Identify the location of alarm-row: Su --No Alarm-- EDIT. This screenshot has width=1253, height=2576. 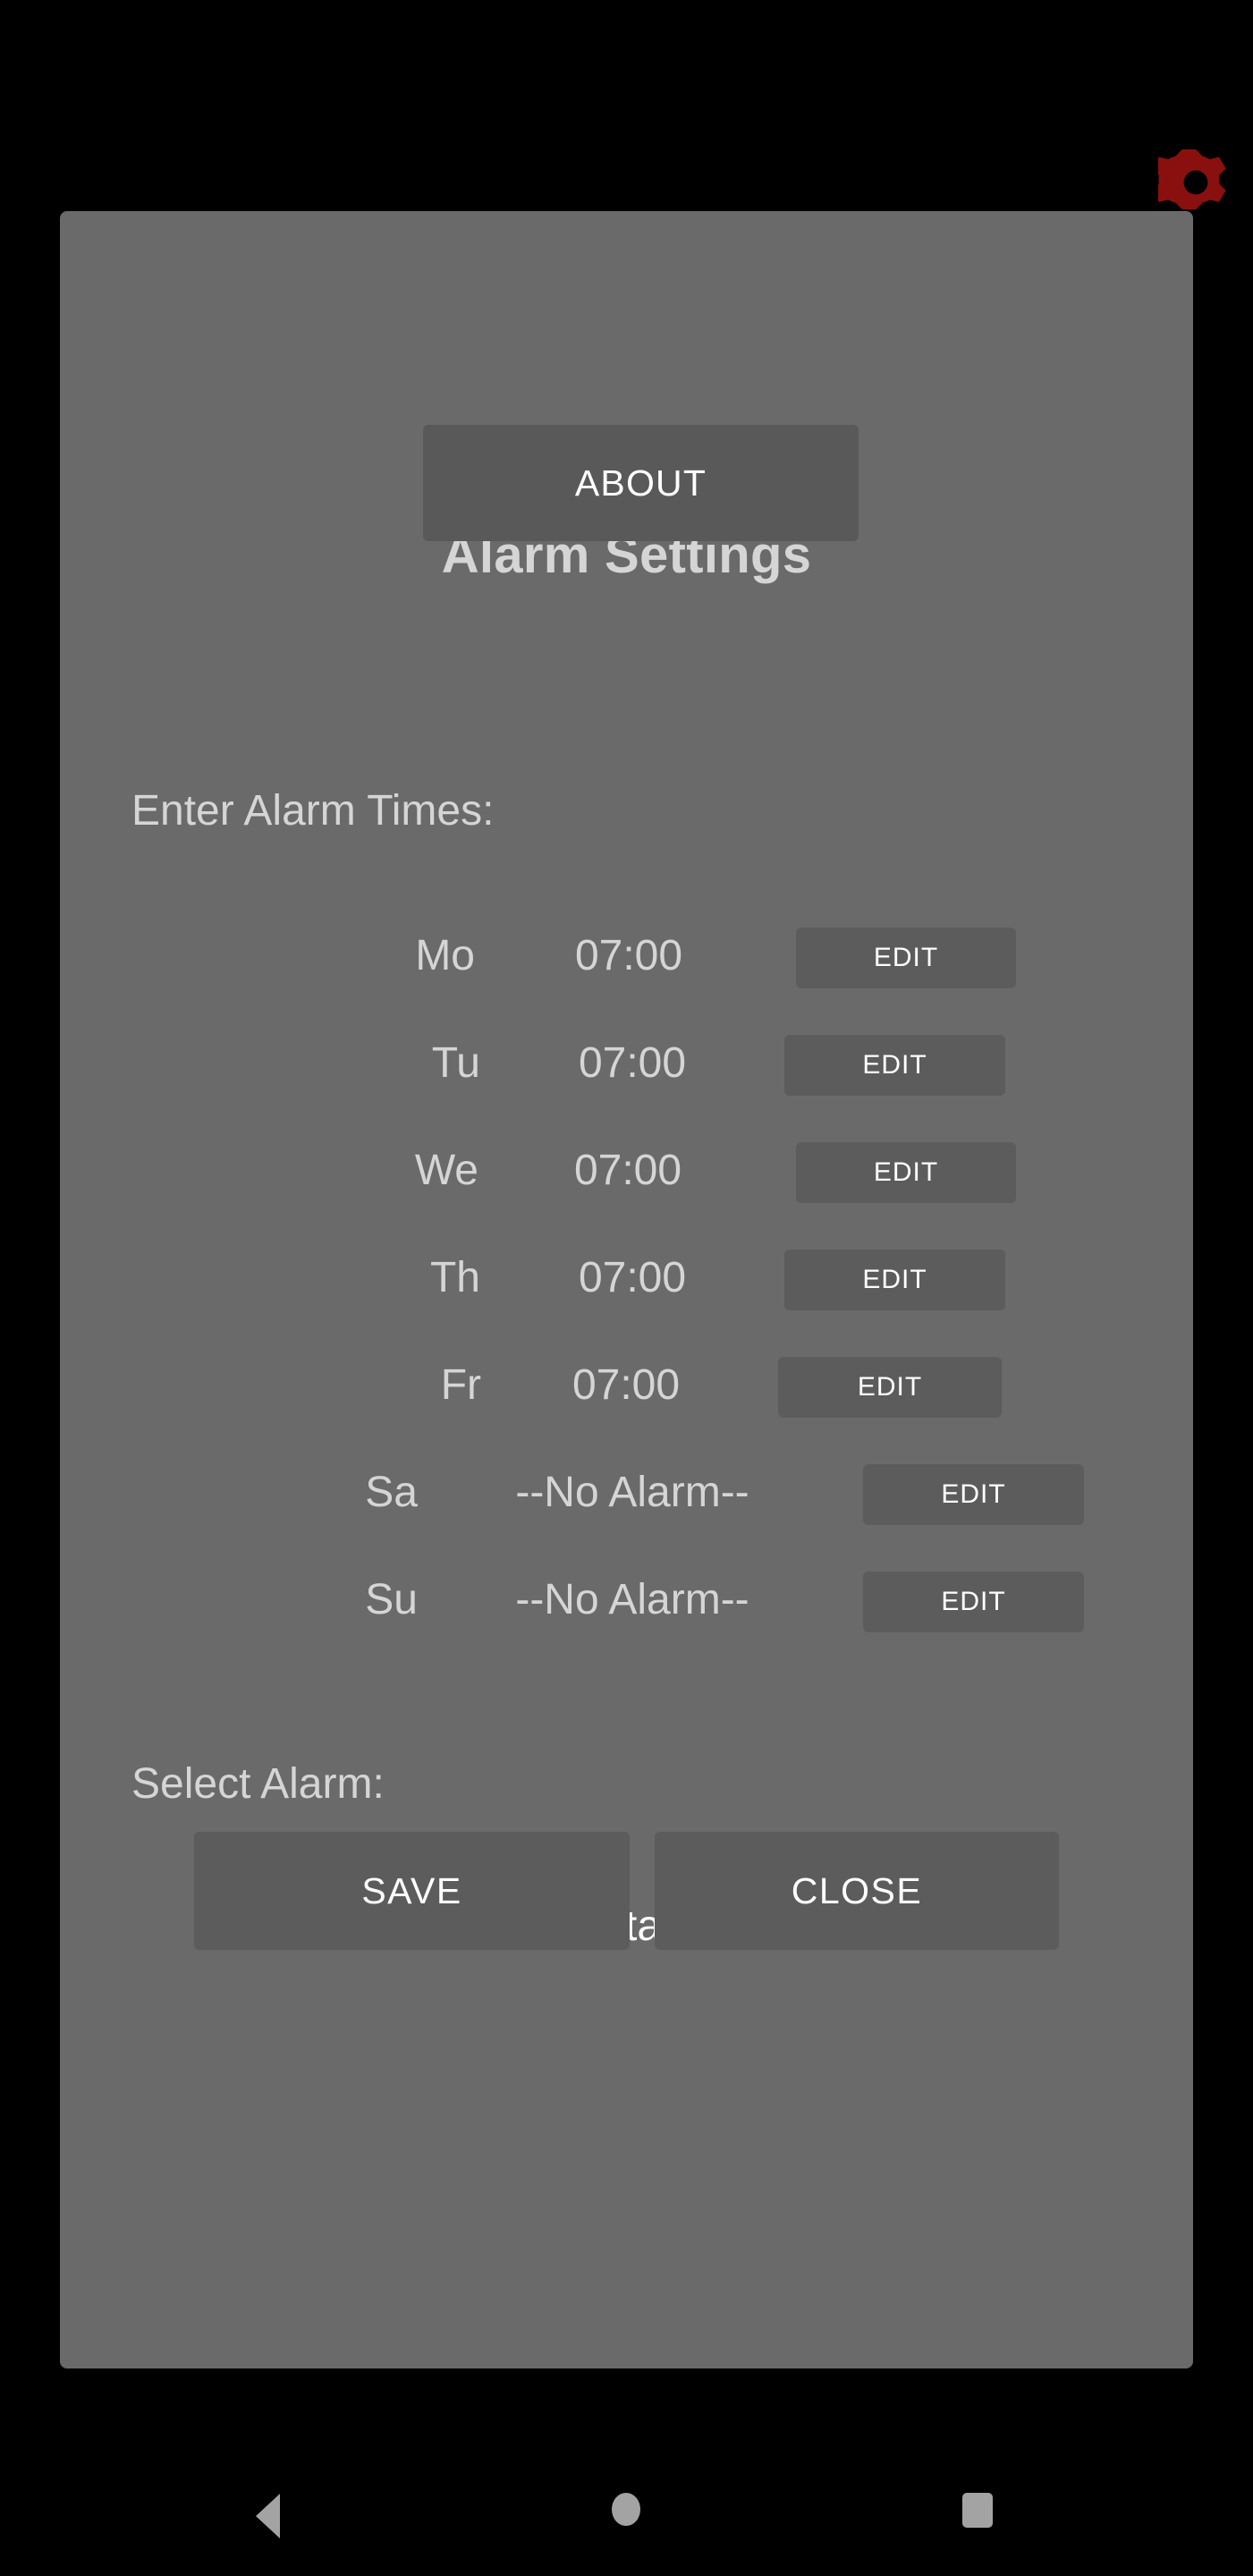
(626, 1610).